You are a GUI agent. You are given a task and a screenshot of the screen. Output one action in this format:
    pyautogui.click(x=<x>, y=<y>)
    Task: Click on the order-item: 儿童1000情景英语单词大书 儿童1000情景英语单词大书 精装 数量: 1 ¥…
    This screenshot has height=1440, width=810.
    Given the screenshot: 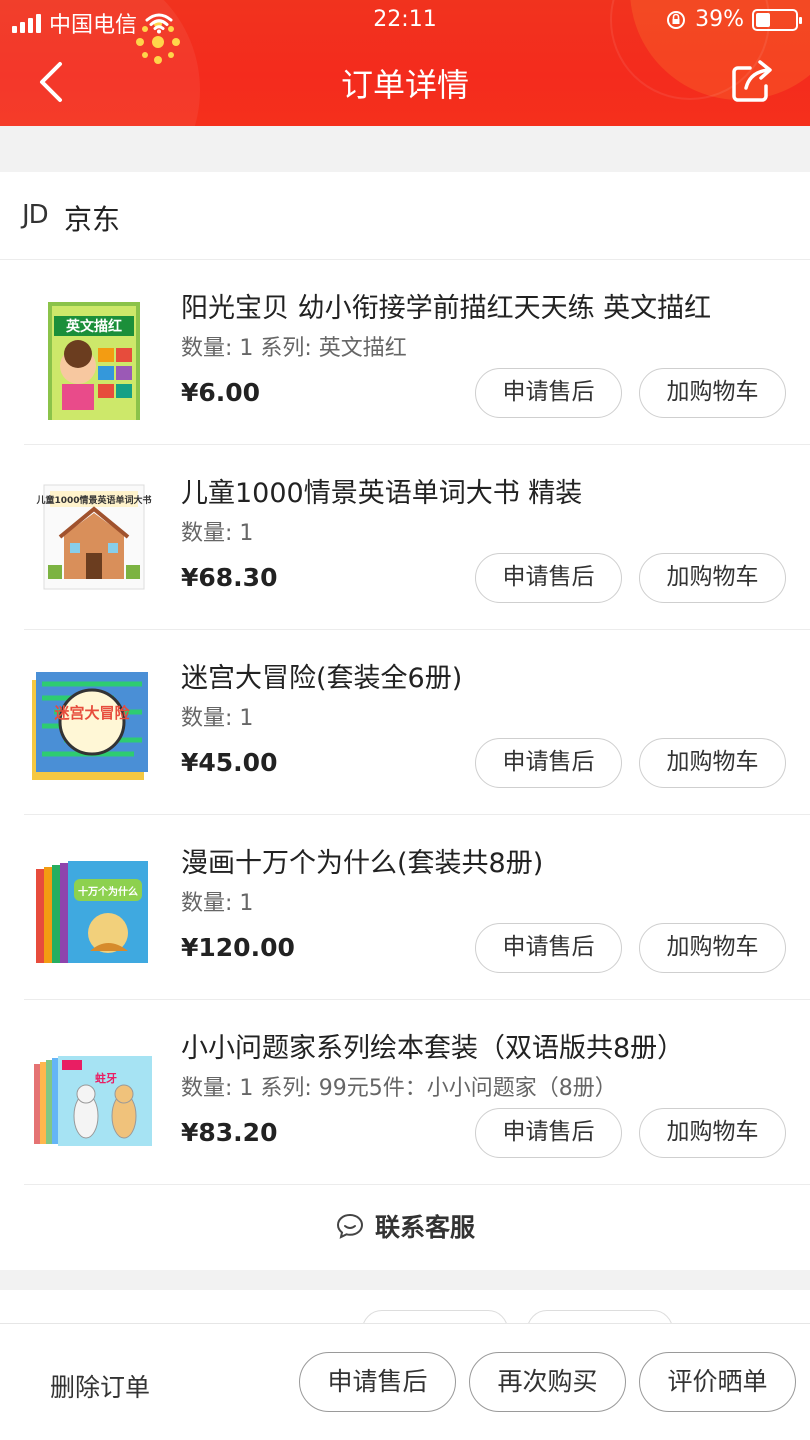 What is the action you would take?
    pyautogui.click(x=417, y=537)
    